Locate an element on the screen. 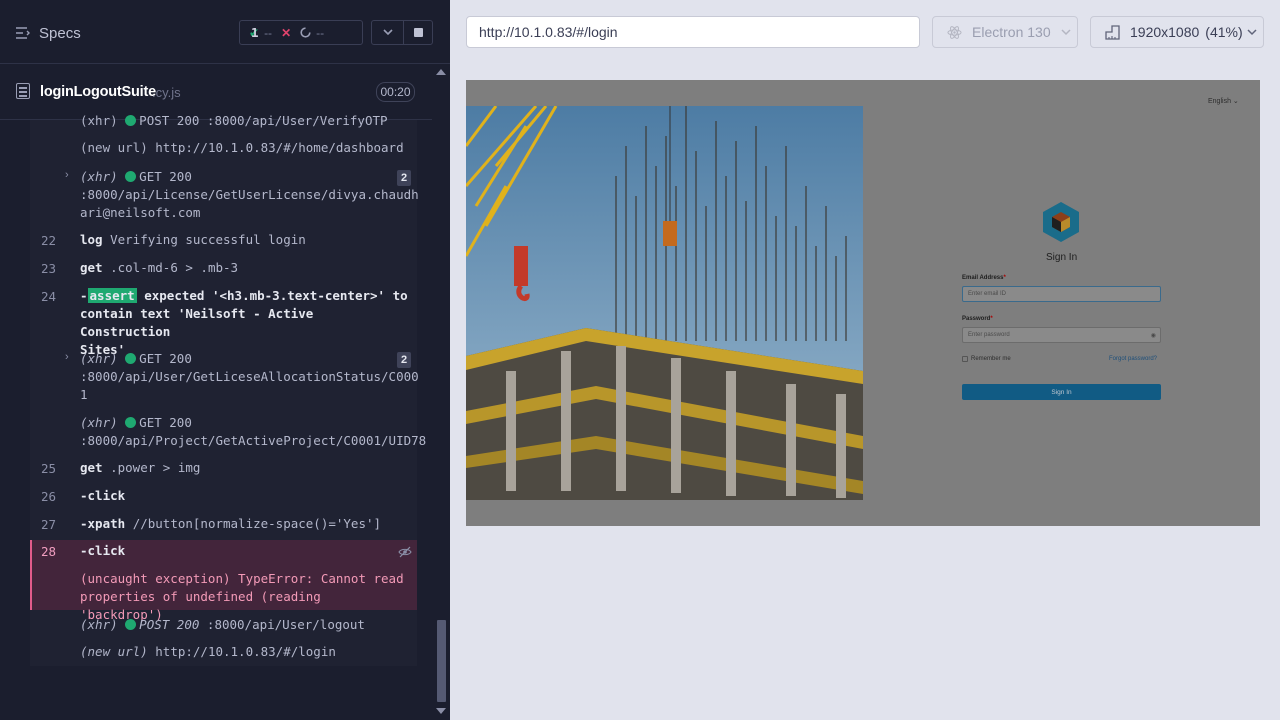  signin-button: Sign In is located at coordinates (1061, 392).